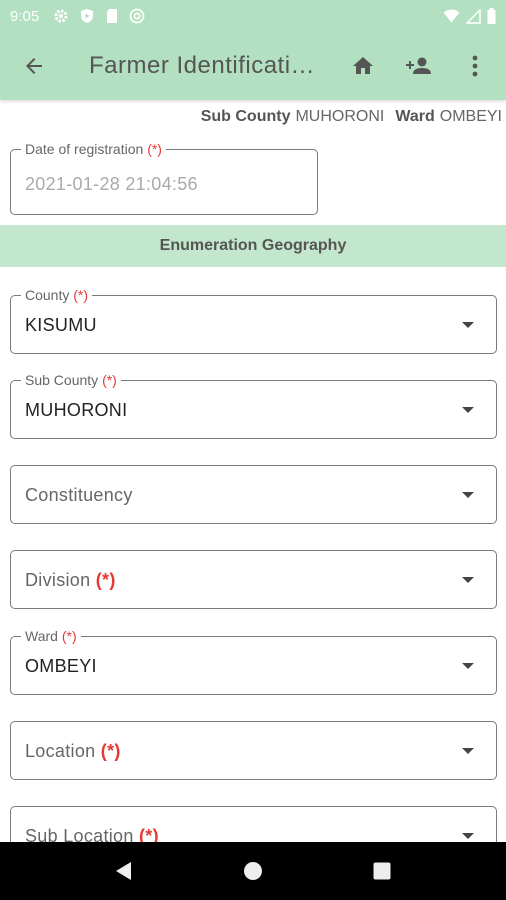  I want to click on date-of-registration-value: 2021-01-28 21:04:56, so click(111, 184).